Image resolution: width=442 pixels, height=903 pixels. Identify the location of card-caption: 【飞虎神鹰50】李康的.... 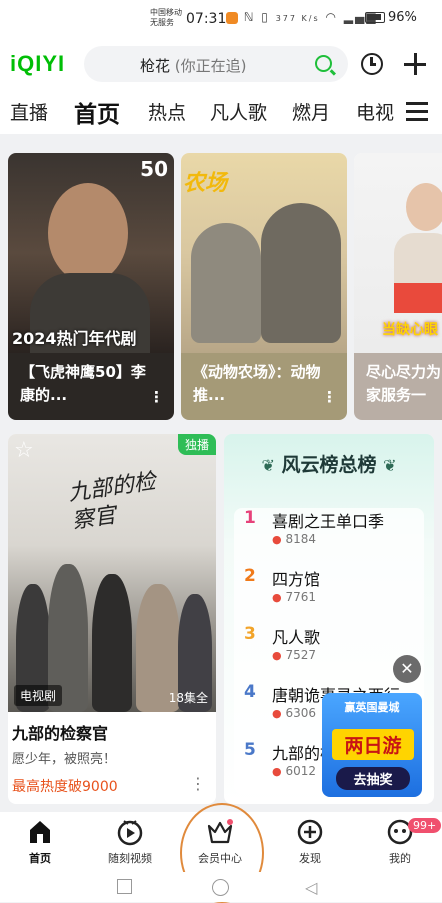
(83, 383).